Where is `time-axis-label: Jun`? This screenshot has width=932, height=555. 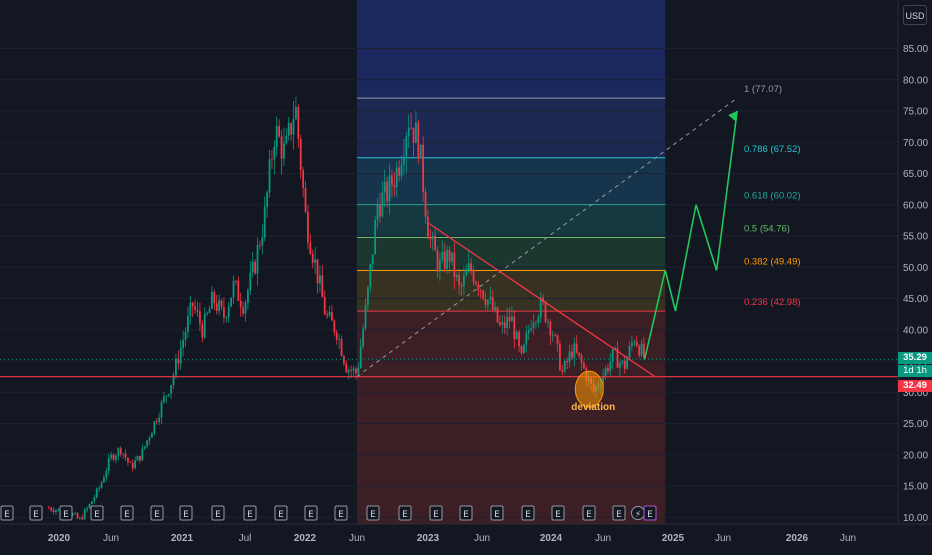
time-axis-label: Jun is located at coordinates (848, 538).